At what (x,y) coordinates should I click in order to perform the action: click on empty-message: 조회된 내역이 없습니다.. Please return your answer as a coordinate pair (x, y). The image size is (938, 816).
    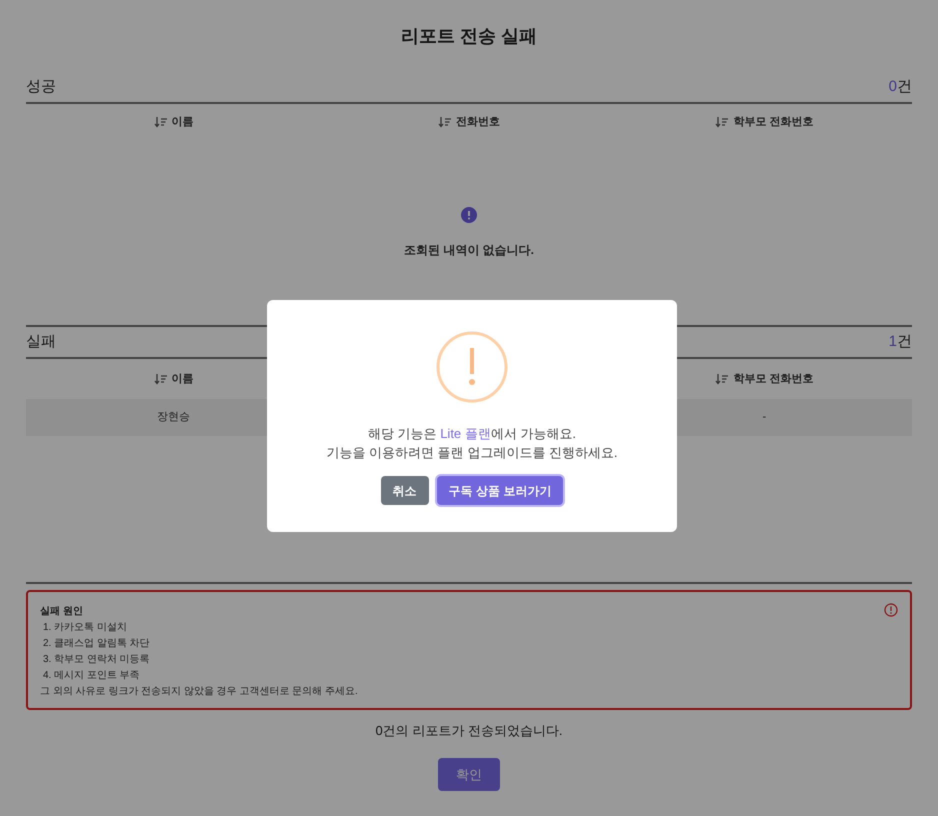
    Looking at the image, I should click on (469, 250).